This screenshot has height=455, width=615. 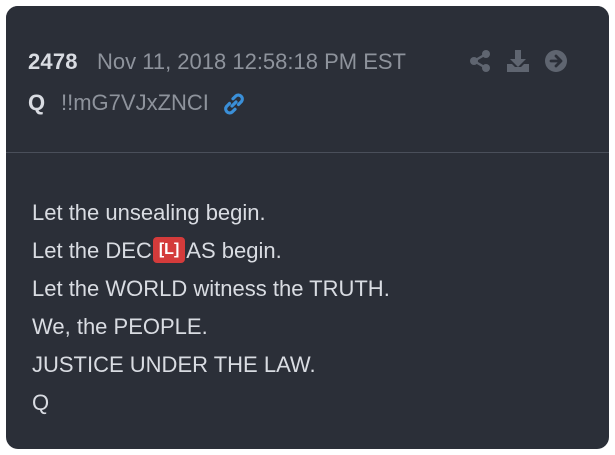 I want to click on post-line-text: AS begin., so click(x=234, y=250).